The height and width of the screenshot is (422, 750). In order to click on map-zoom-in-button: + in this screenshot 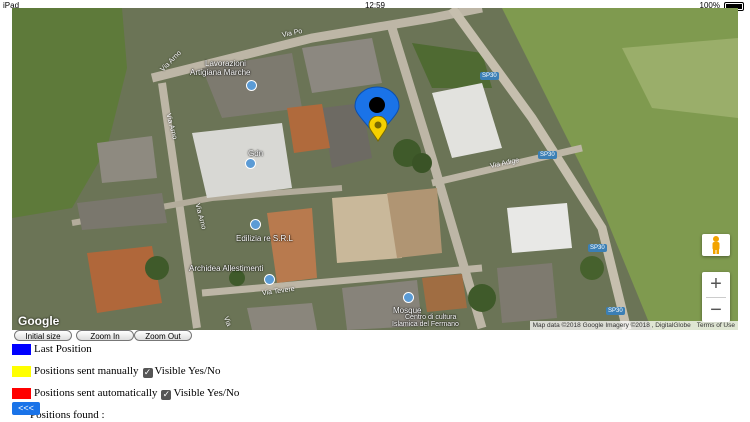, I will do `click(716, 284)`.